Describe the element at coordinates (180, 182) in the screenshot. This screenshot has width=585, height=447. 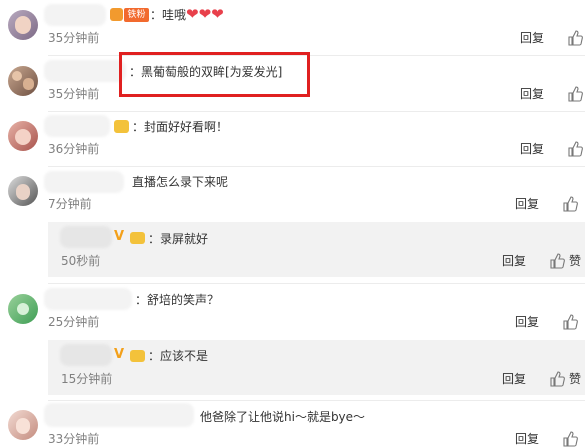
I see `comment-text: 直播怎么录下来呢` at that location.